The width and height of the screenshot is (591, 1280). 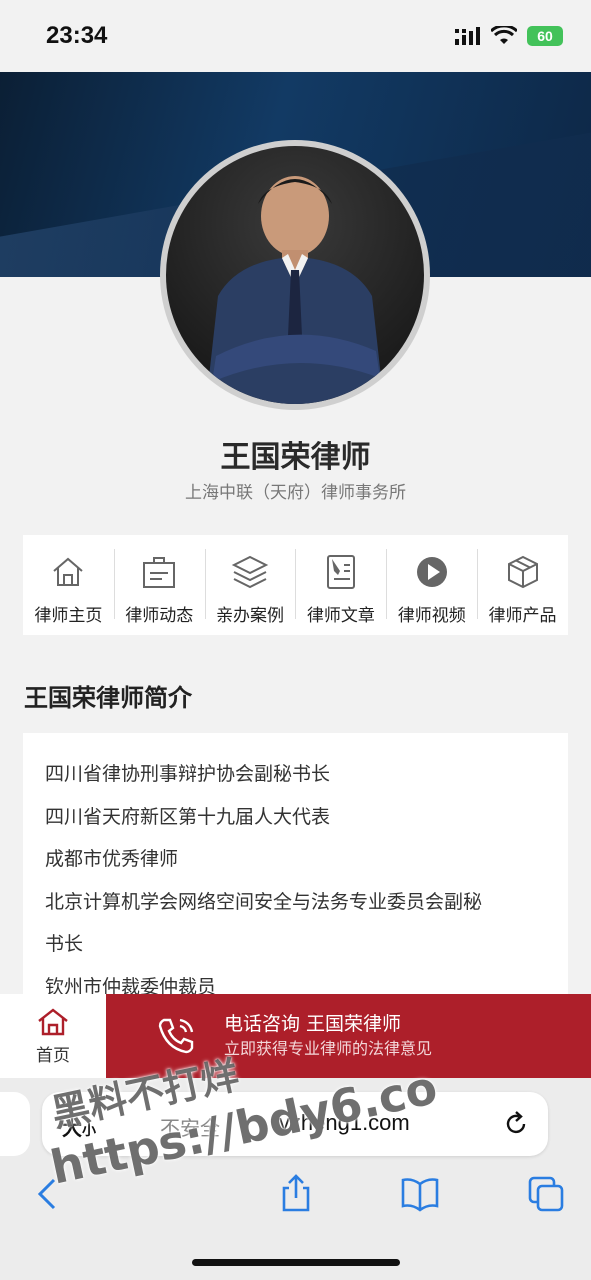 What do you see at coordinates (176, 1036) in the screenshot?
I see `phone-icon` at bounding box center [176, 1036].